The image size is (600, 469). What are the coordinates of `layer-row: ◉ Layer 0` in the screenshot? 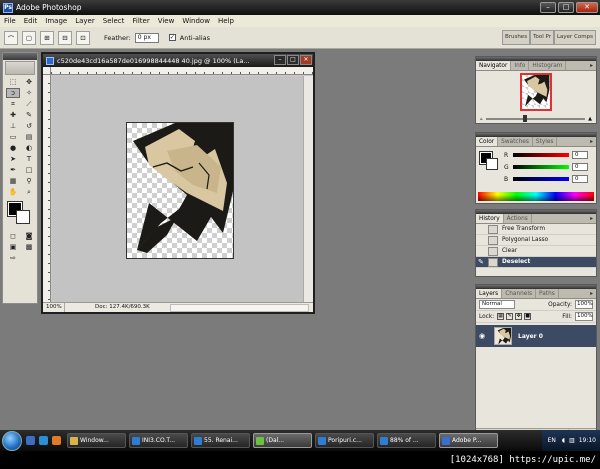 It's located at (536, 336).